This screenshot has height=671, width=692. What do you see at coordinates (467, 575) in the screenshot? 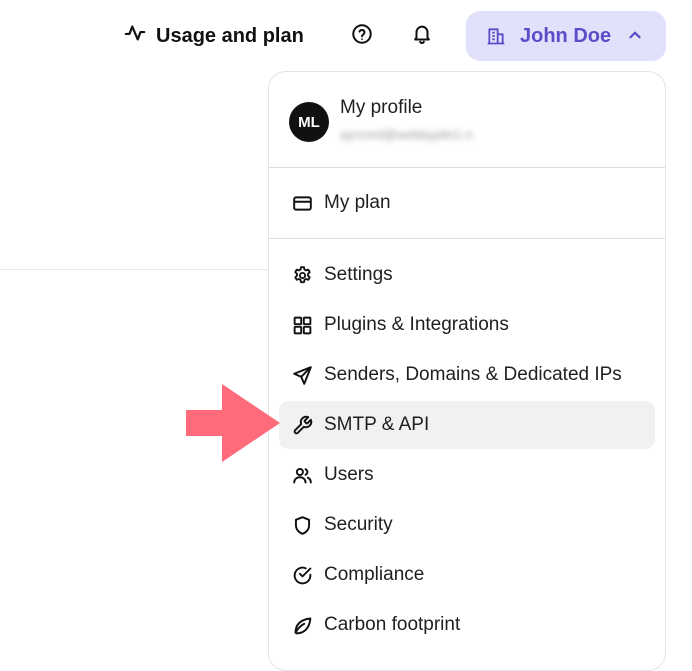
I see `menu-item-compliance: Compliance` at bounding box center [467, 575].